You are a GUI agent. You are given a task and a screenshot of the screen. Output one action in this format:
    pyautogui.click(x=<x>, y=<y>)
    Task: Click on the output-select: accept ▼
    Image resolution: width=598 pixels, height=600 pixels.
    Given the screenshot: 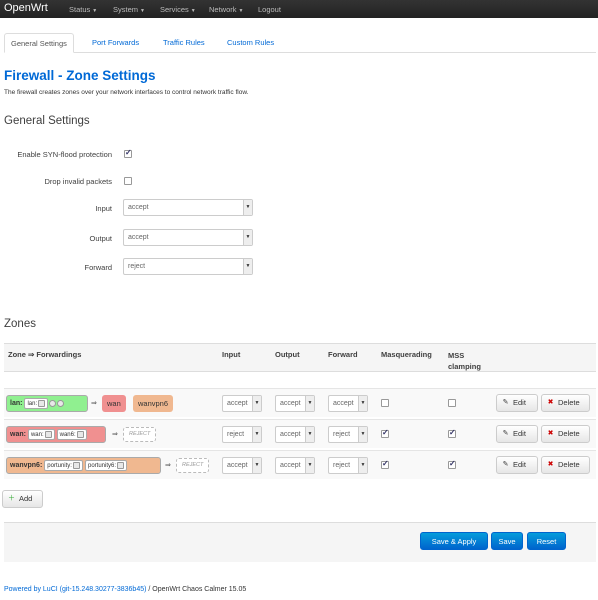 What is the action you would take?
    pyautogui.click(x=188, y=237)
    